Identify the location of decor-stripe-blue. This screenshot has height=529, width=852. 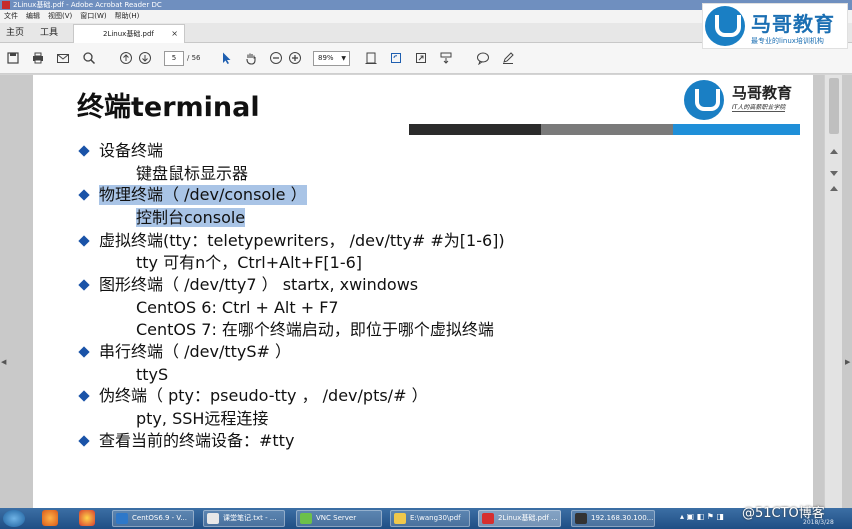
(736, 129).